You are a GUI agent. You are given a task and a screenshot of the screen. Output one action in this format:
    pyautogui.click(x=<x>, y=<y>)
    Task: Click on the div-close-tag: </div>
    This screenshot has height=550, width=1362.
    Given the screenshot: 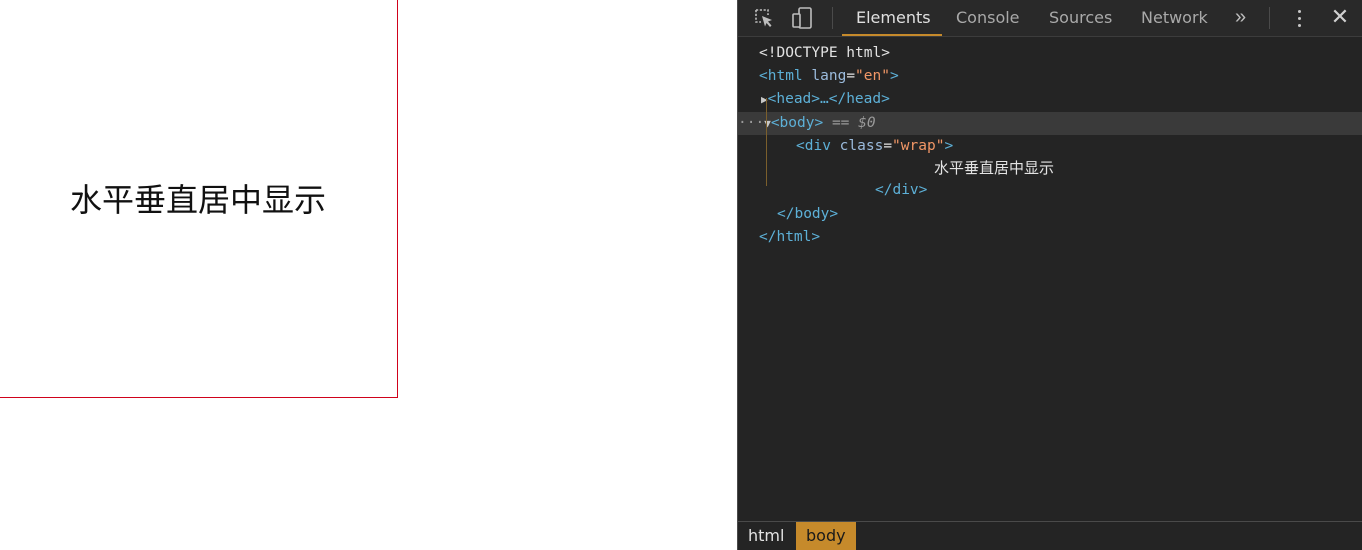 What is the action you would take?
    pyautogui.click(x=901, y=190)
    